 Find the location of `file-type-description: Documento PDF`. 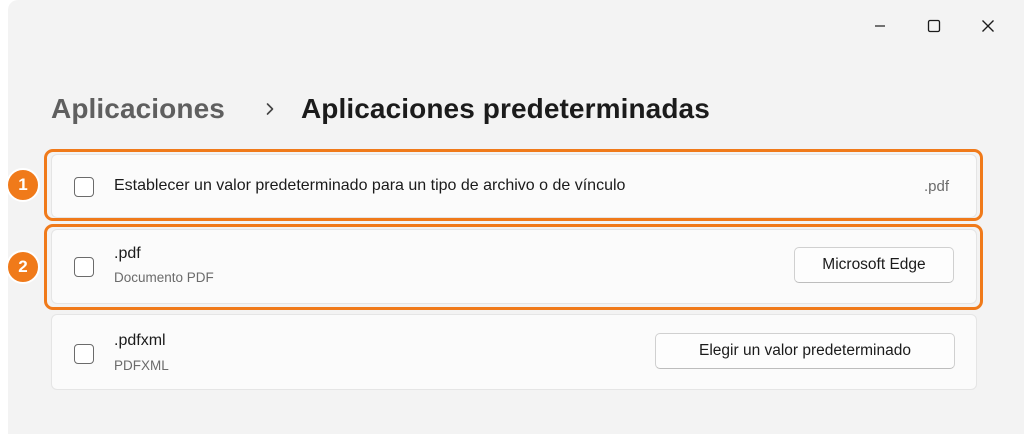

file-type-description: Documento PDF is located at coordinates (164, 277).